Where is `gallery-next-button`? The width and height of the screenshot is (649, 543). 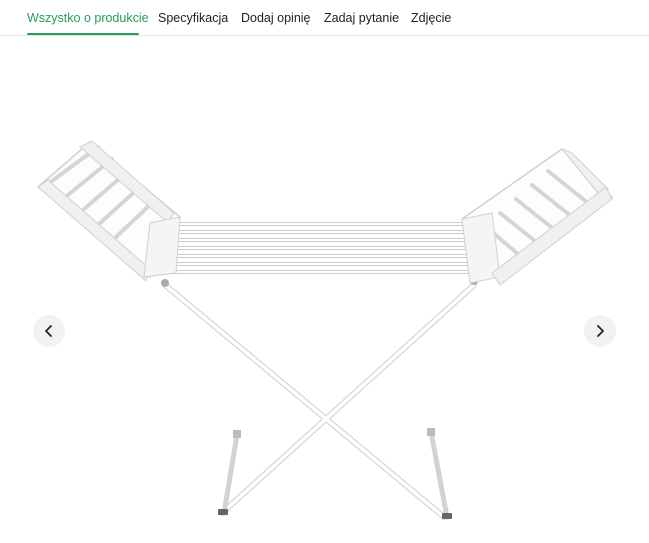
gallery-next-button is located at coordinates (600, 331).